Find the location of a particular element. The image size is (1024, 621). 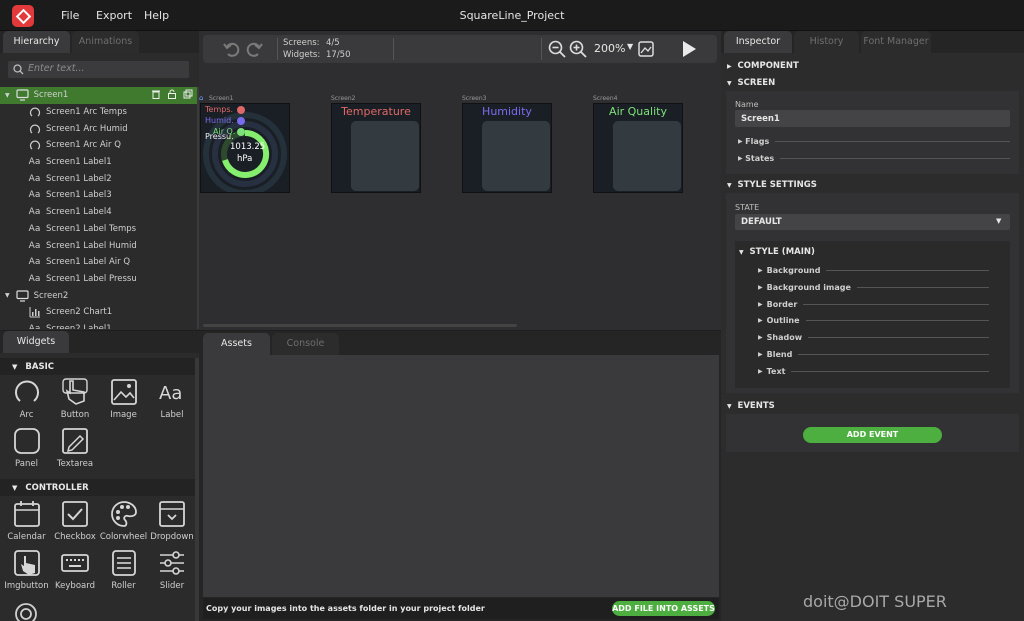

states-row: ▶ States is located at coordinates (874, 158).